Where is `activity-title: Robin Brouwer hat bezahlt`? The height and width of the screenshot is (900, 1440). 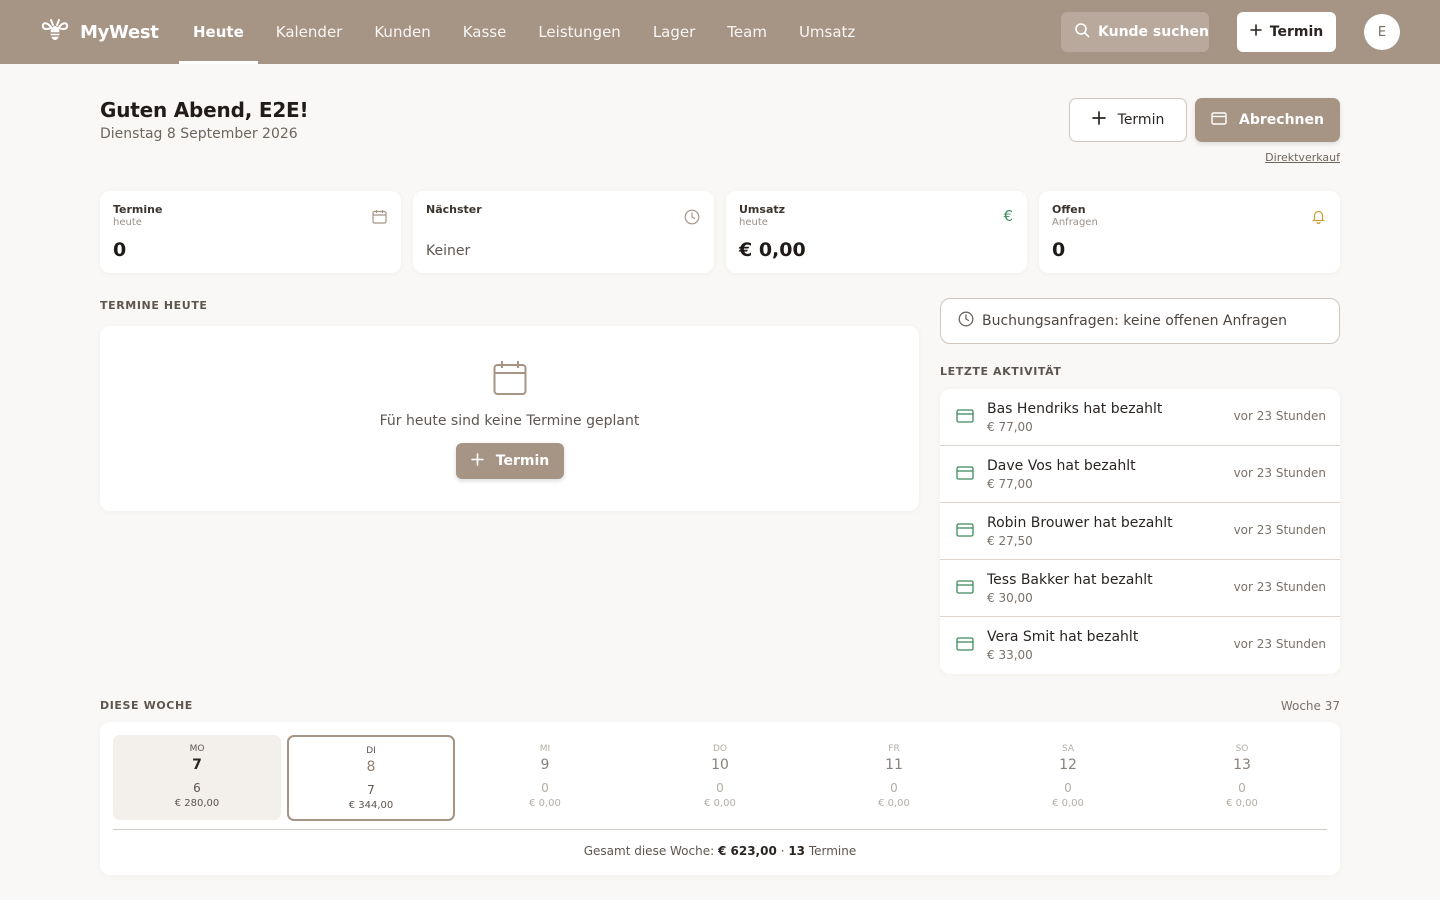
activity-title: Robin Brouwer hat bezahlt is located at coordinates (1080, 523).